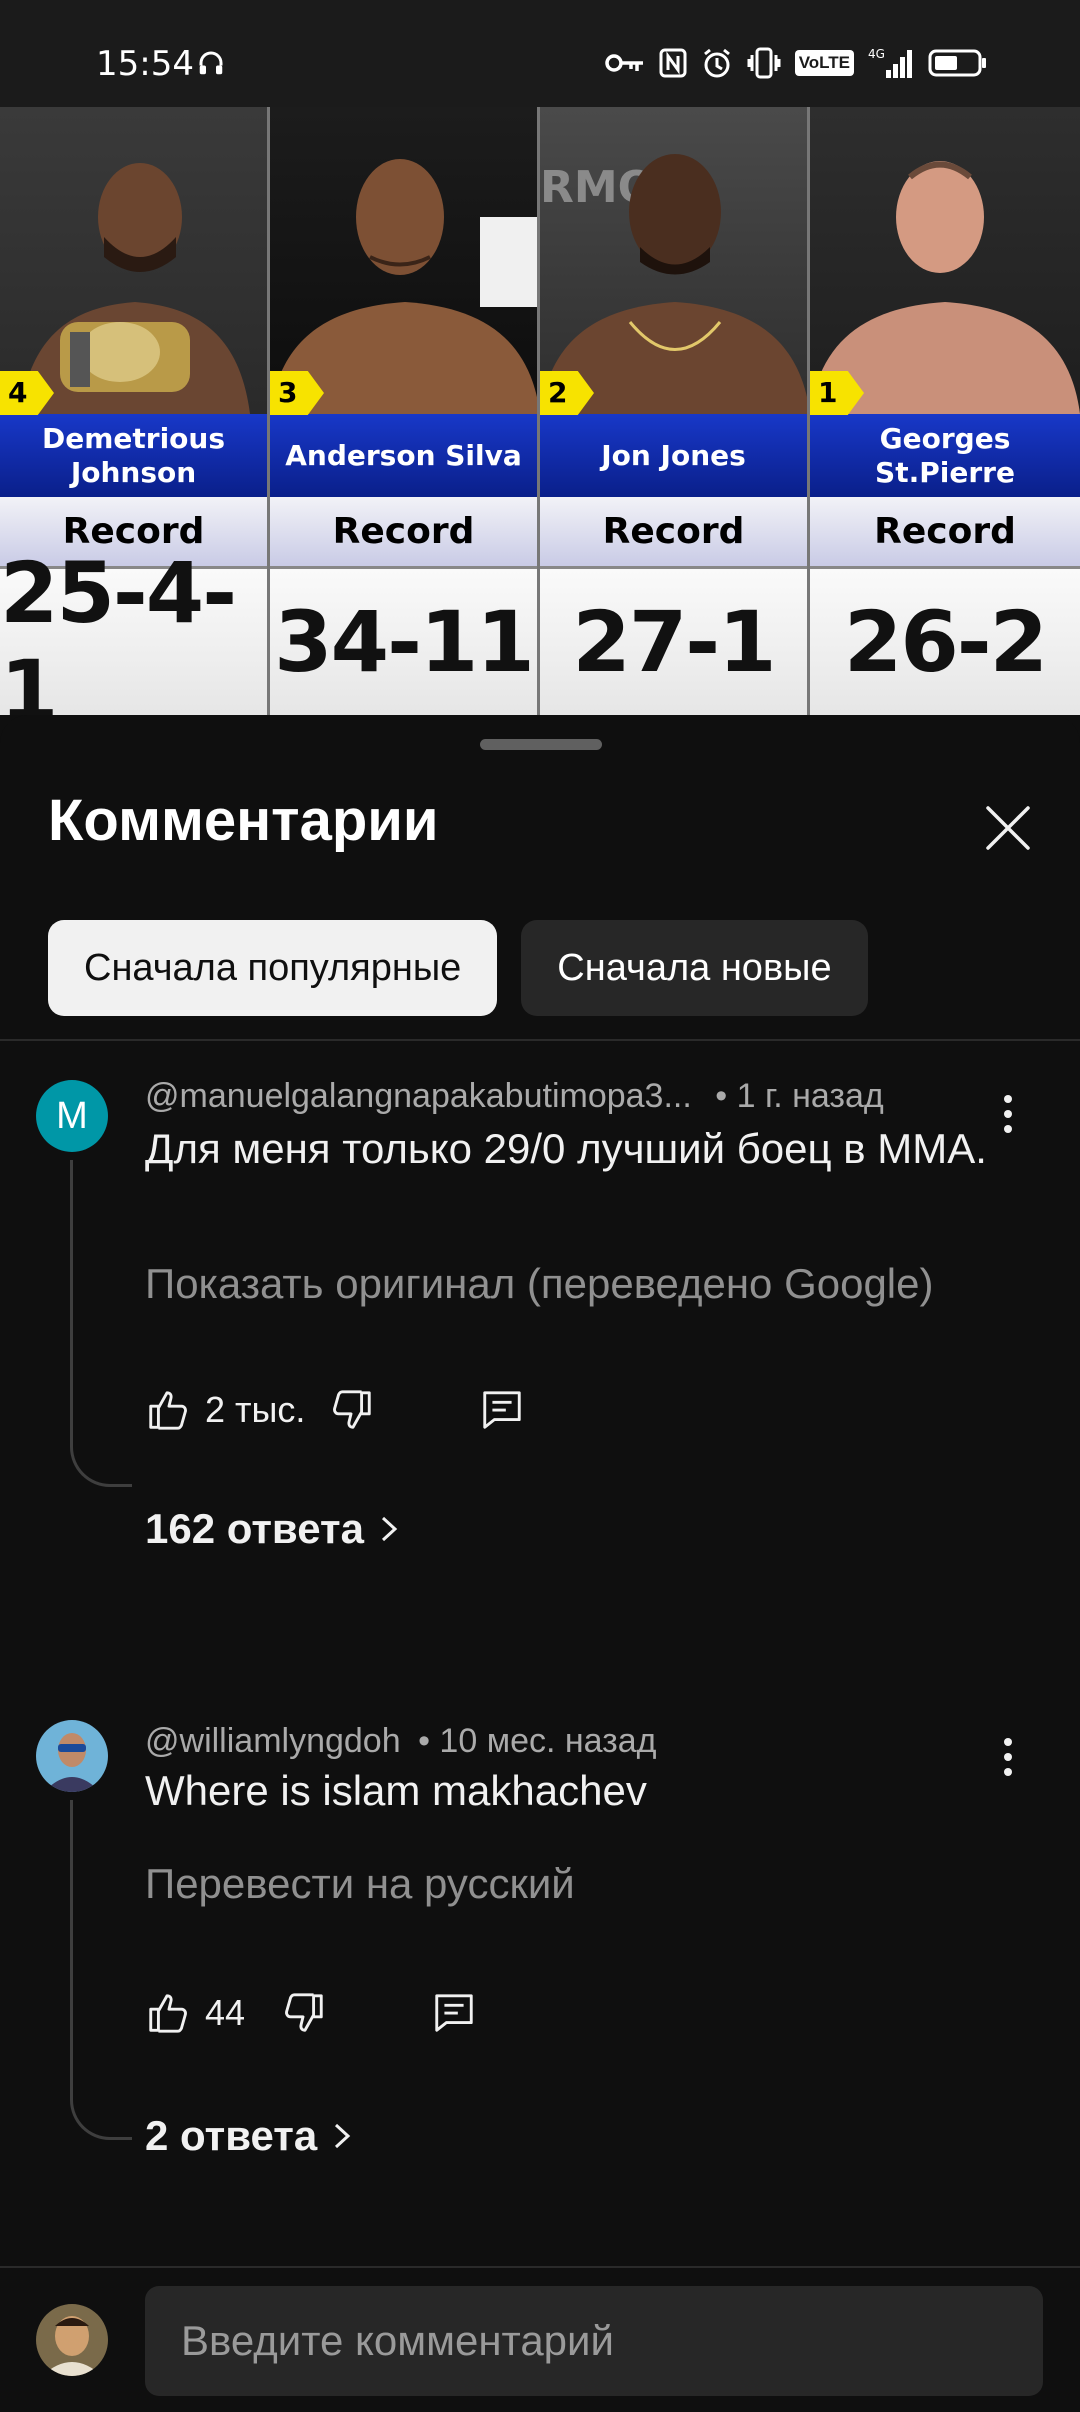  What do you see at coordinates (231, 2135) in the screenshot?
I see `replies-count: 2 ответа` at bounding box center [231, 2135].